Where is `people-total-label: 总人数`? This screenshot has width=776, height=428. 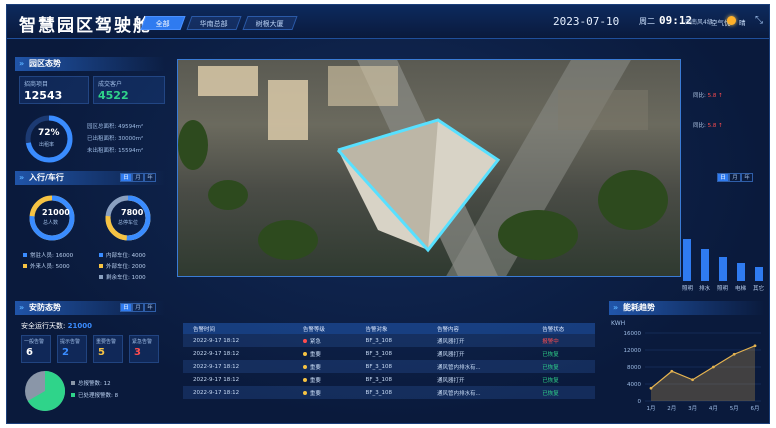 people-total-label: 总人数 is located at coordinates (51, 223).